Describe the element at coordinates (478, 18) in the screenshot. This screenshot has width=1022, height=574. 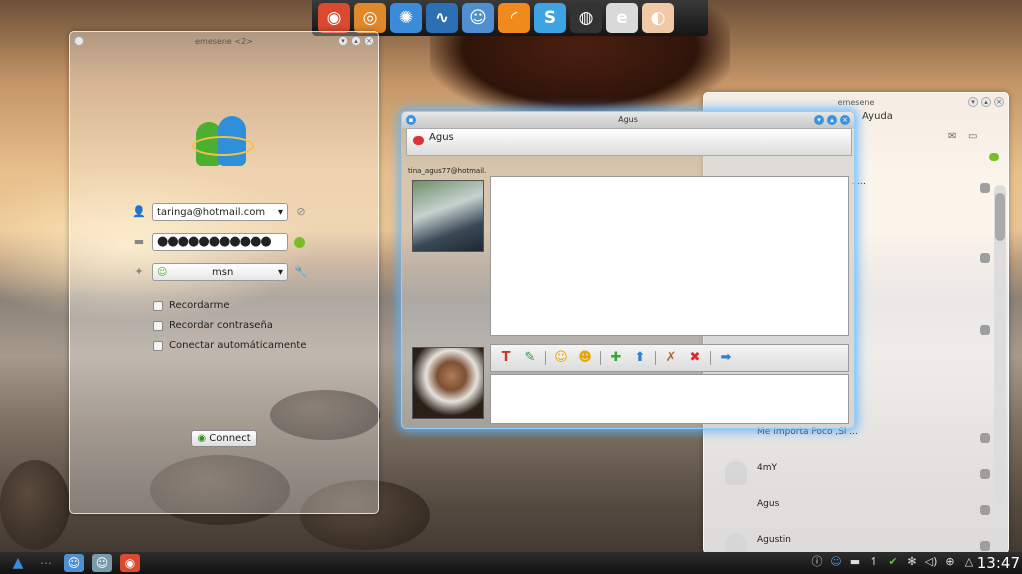
I see `messenger-icon: ☺` at that location.